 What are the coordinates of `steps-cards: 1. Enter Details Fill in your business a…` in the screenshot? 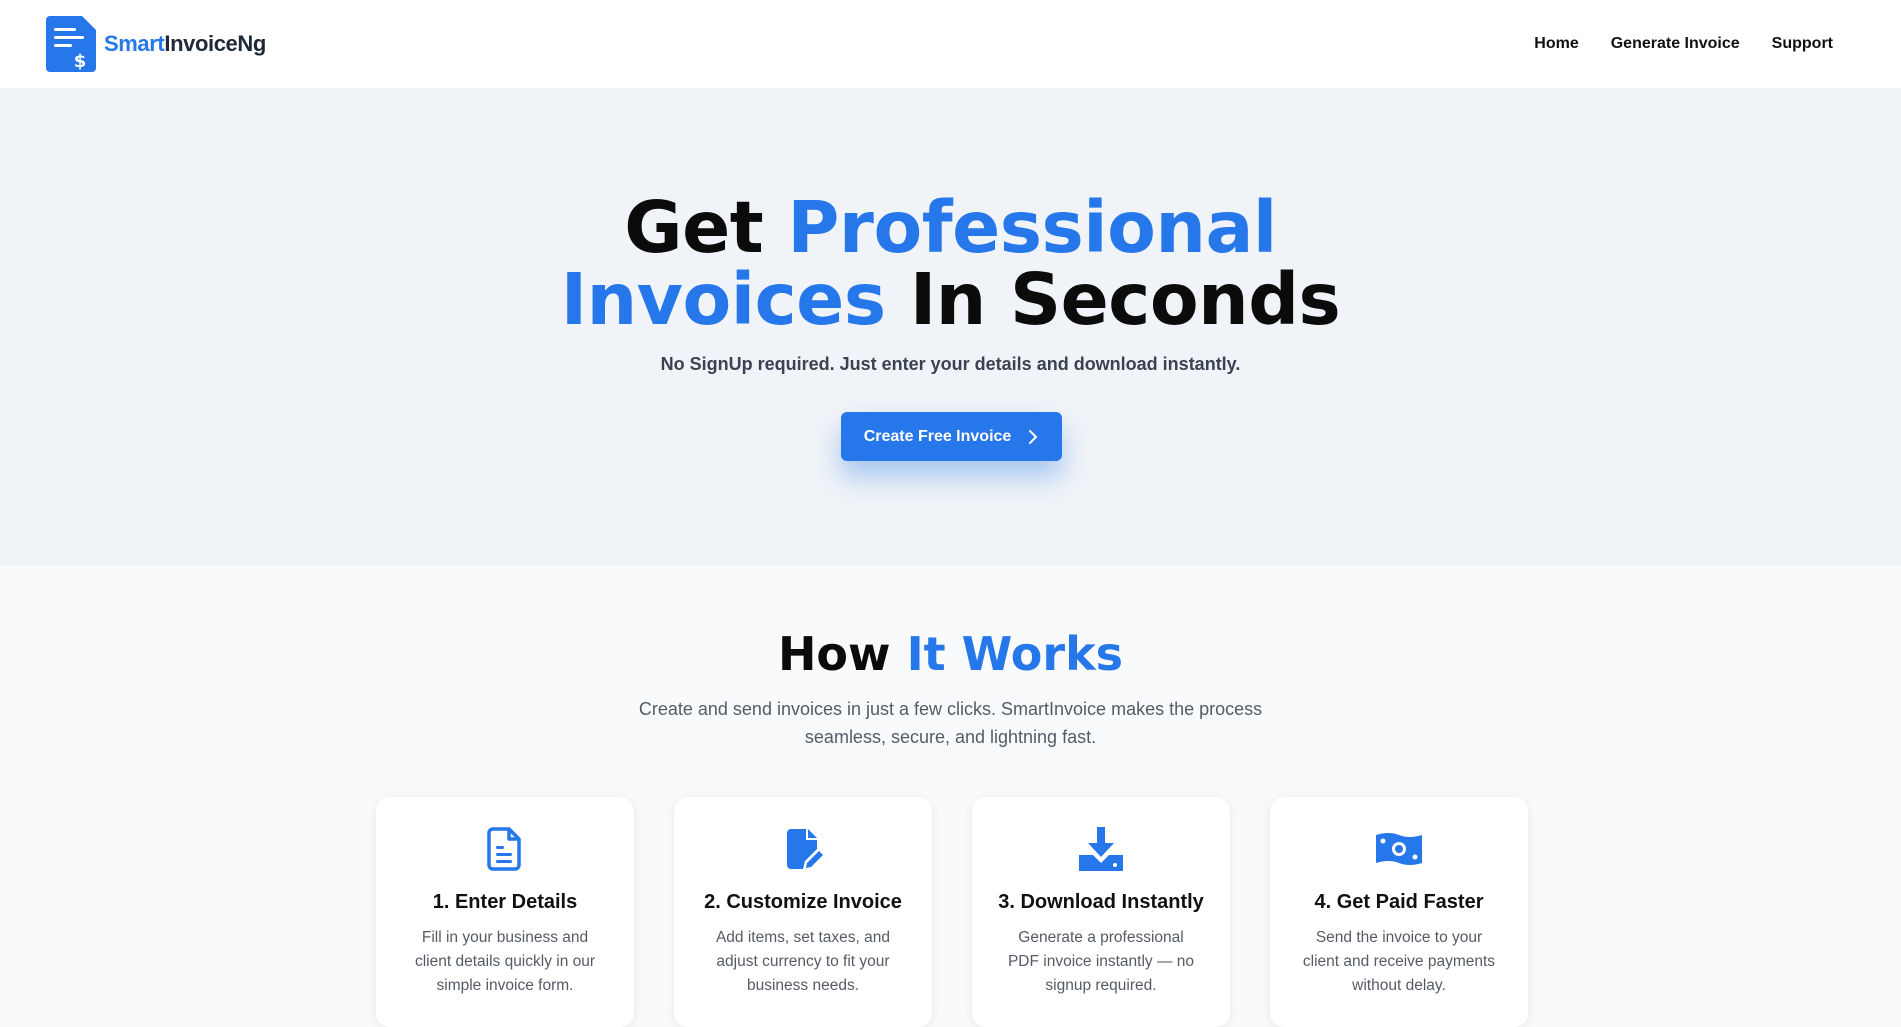 It's located at (952, 912).